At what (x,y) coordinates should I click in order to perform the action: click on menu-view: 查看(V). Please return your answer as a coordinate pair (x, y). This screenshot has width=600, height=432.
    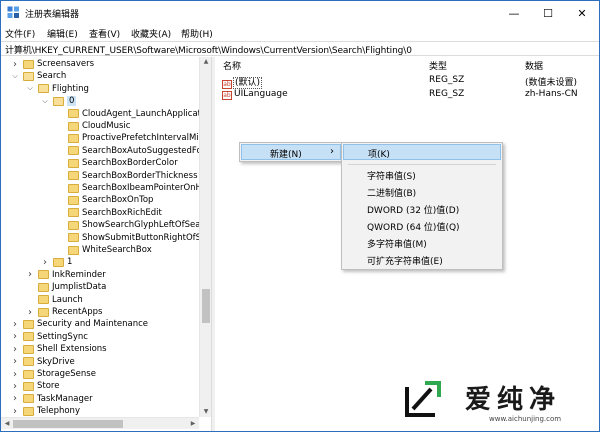
    Looking at the image, I should click on (104, 33).